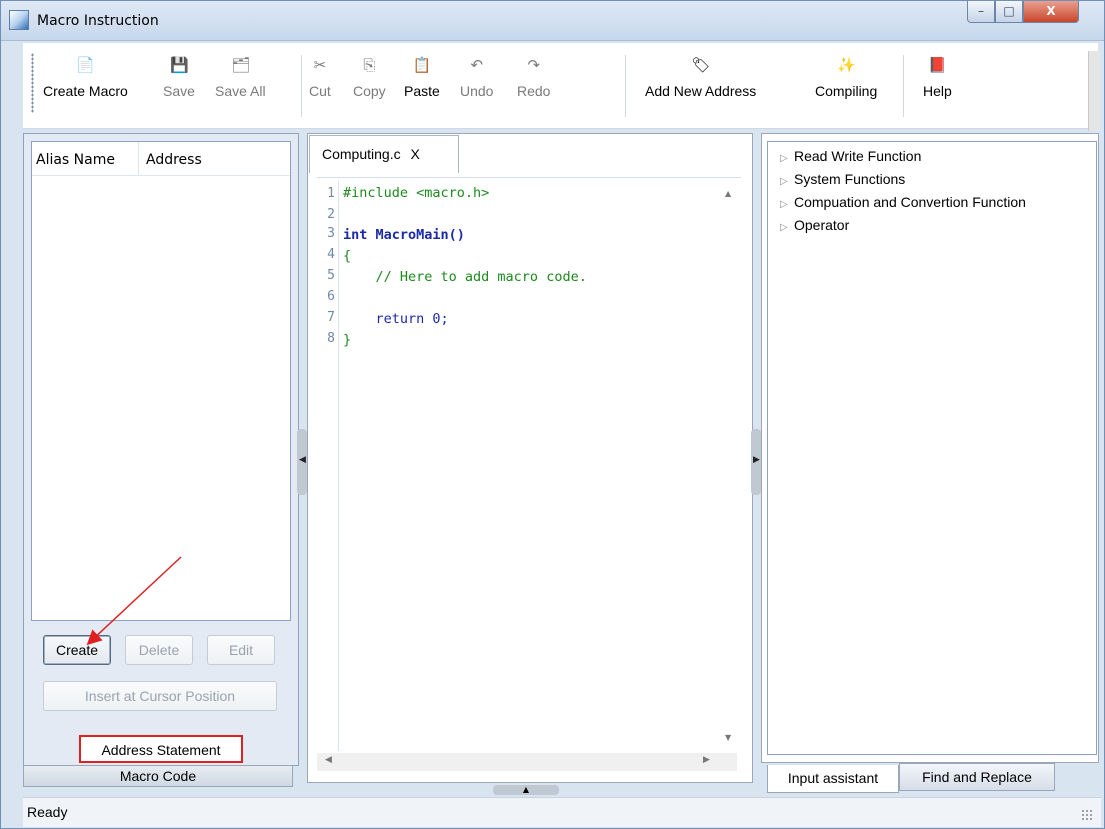 This screenshot has width=1105, height=829. I want to click on line-number: 3, so click(331, 233).